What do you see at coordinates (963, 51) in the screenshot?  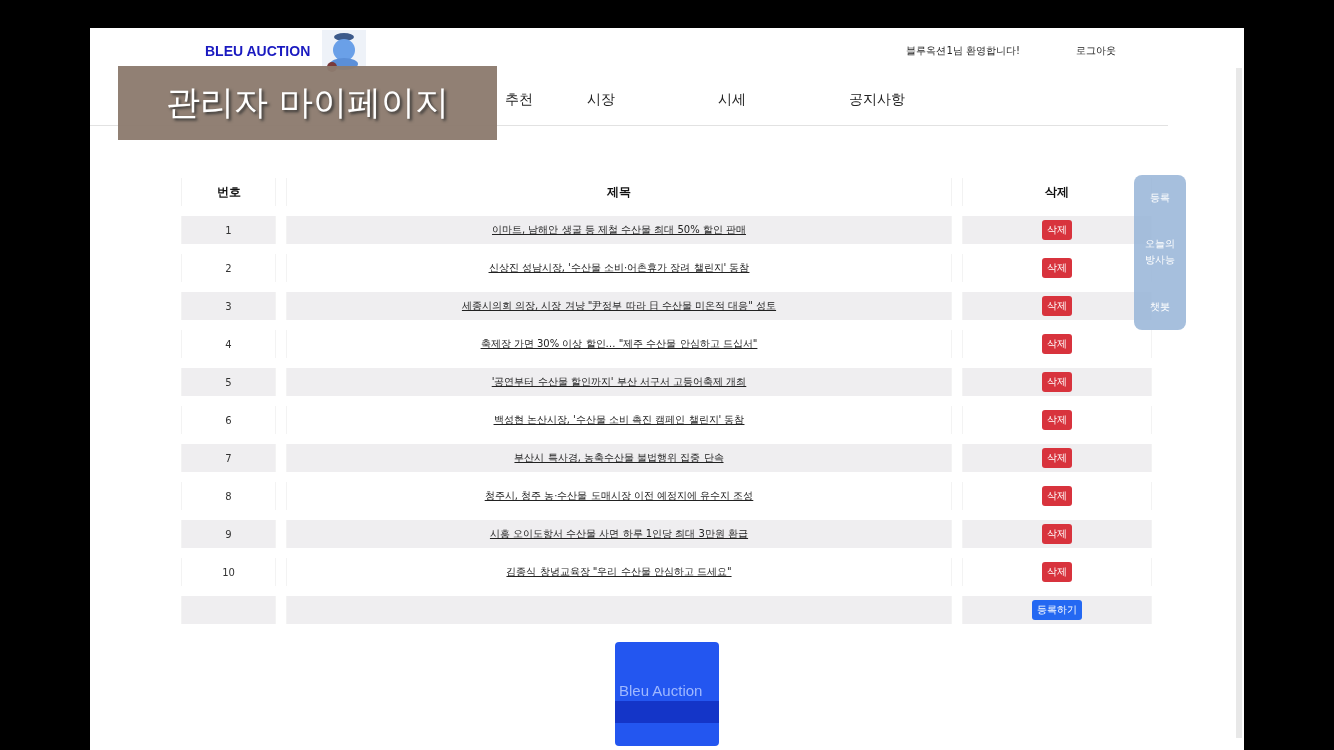 I see `welcome-text: 블루옥션1님 환영합니다!` at bounding box center [963, 51].